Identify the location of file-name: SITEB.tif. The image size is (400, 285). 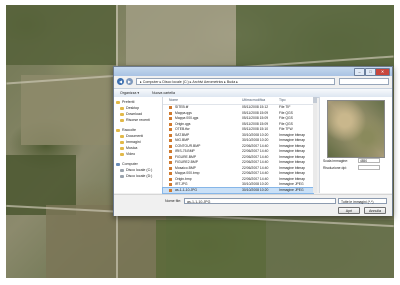
(182, 107).